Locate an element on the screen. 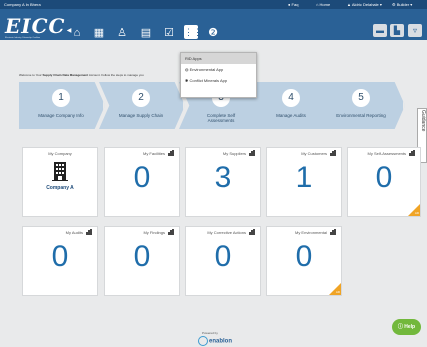  tile-my-company: My Company Company A is located at coordinates (60, 182).